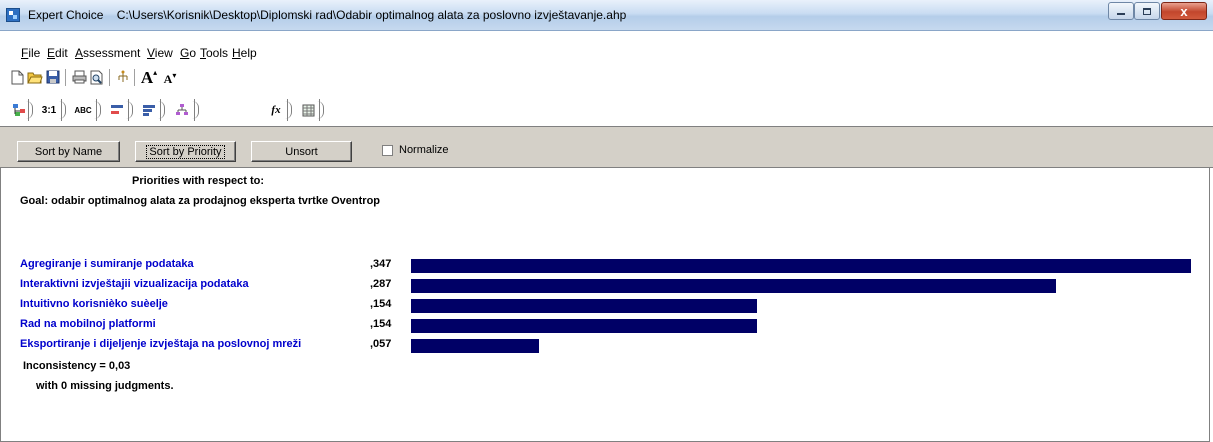 The height and width of the screenshot is (442, 1213). Describe the element at coordinates (79, 77) in the screenshot. I see `print-icon` at that location.